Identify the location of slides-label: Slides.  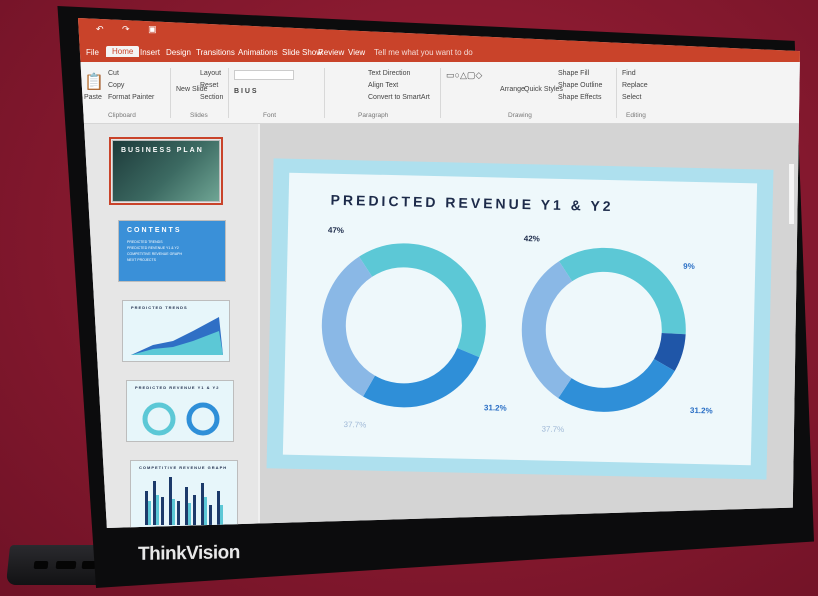
(199, 115).